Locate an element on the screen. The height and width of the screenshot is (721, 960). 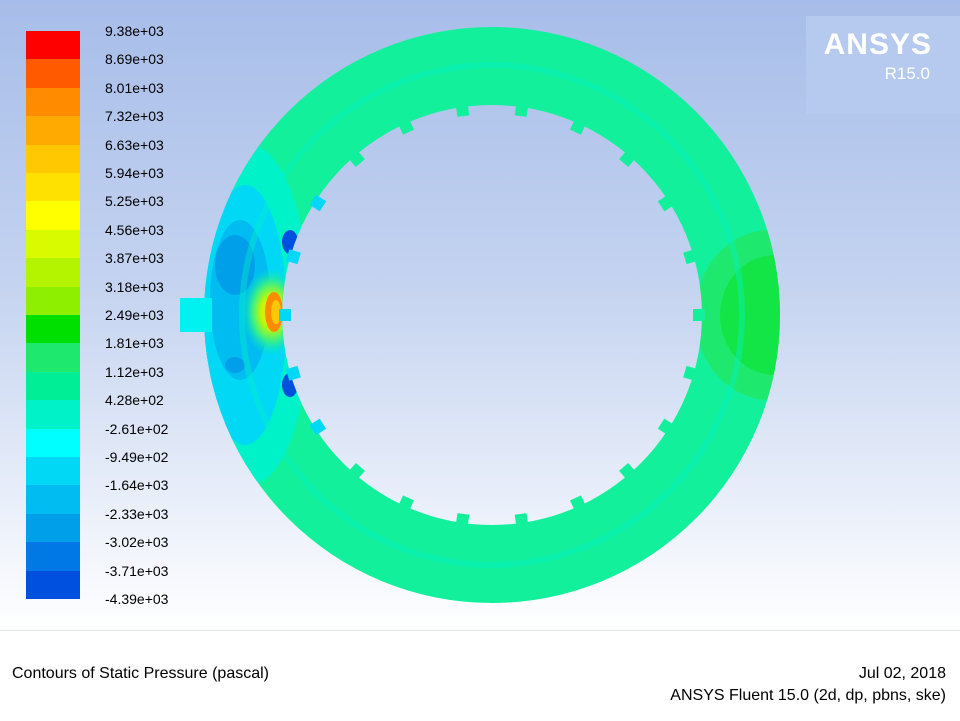
colorbar-label: 8.01e+03 is located at coordinates (134, 87).